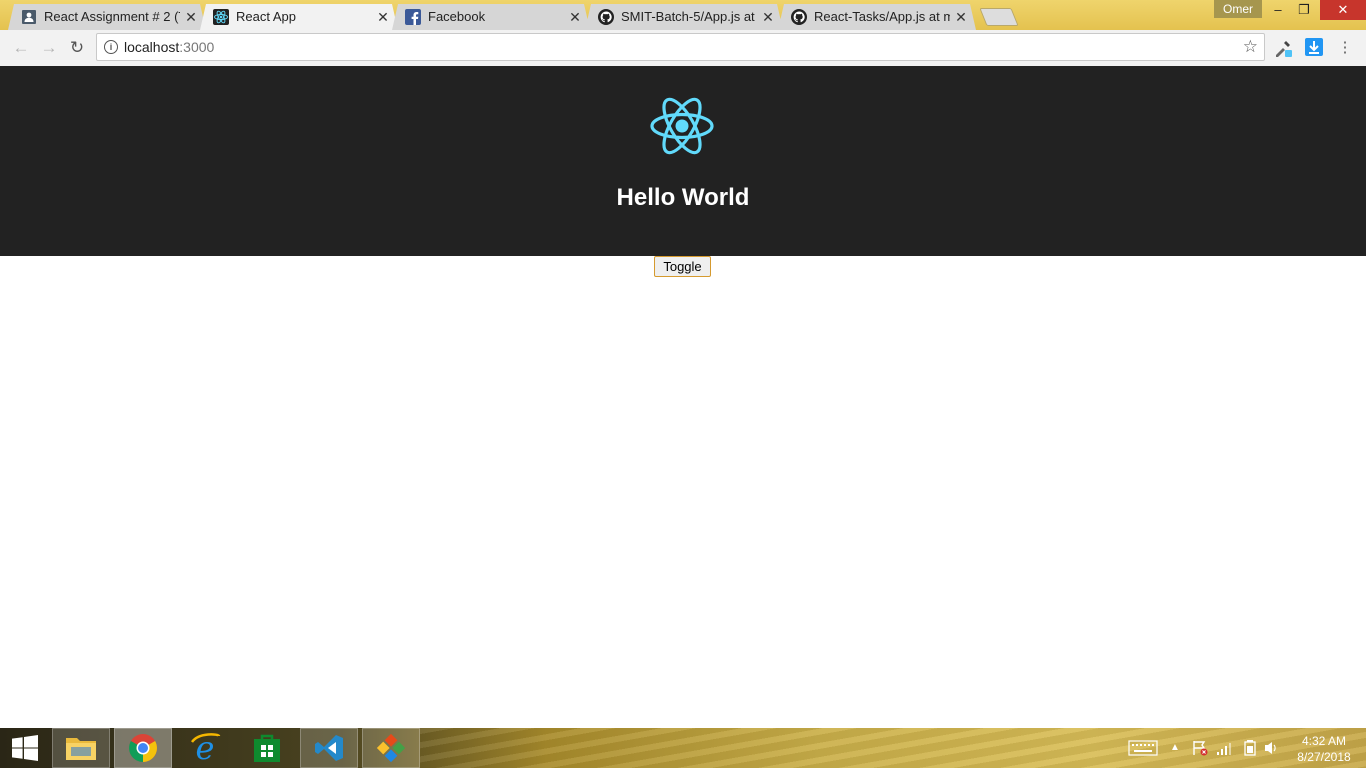 The image size is (1366, 782). What do you see at coordinates (1238, 9) in the screenshot?
I see `profile-button: Omer` at bounding box center [1238, 9].